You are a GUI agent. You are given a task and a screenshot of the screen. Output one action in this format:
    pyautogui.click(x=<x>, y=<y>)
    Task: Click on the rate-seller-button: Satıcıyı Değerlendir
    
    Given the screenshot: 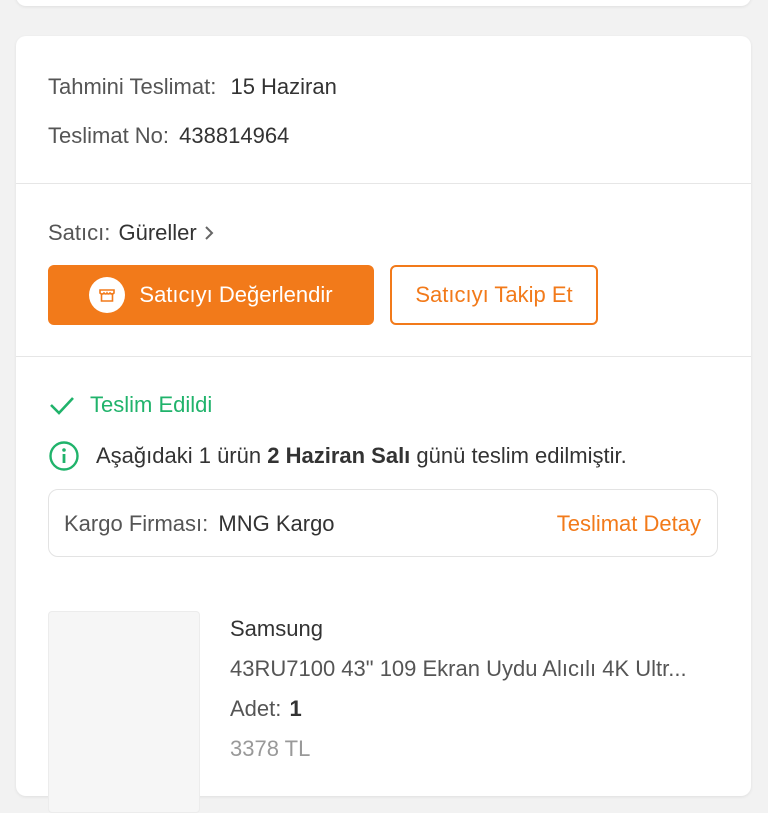 What is the action you would take?
    pyautogui.click(x=211, y=295)
    